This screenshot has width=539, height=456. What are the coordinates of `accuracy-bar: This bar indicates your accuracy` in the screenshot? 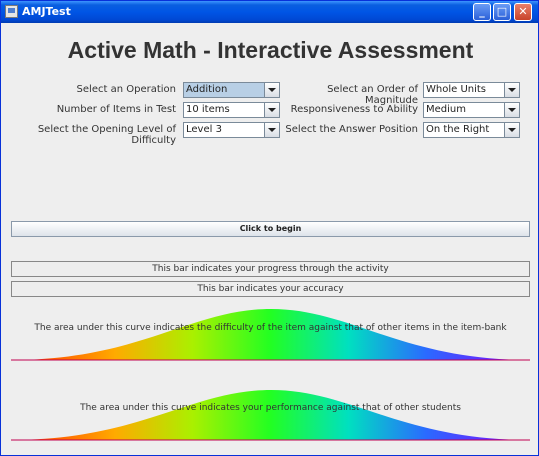 It's located at (270, 289).